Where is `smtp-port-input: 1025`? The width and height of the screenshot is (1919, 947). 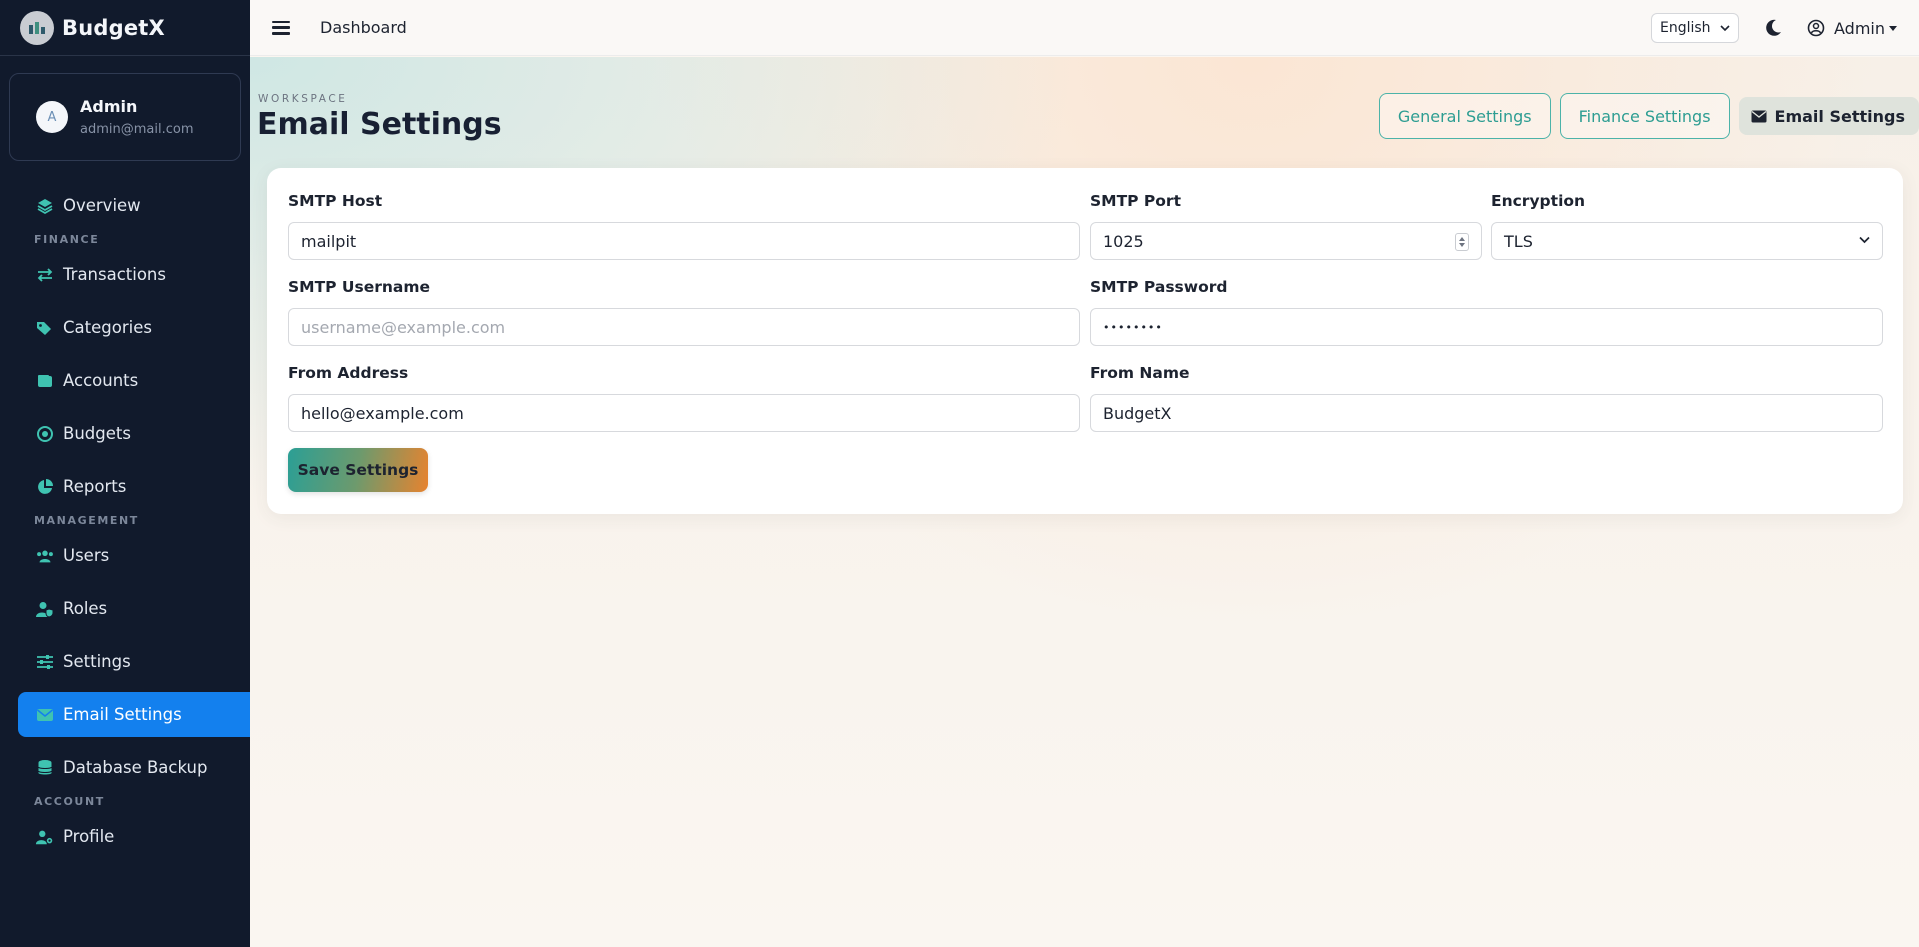 smtp-port-input: 1025 is located at coordinates (1286, 241).